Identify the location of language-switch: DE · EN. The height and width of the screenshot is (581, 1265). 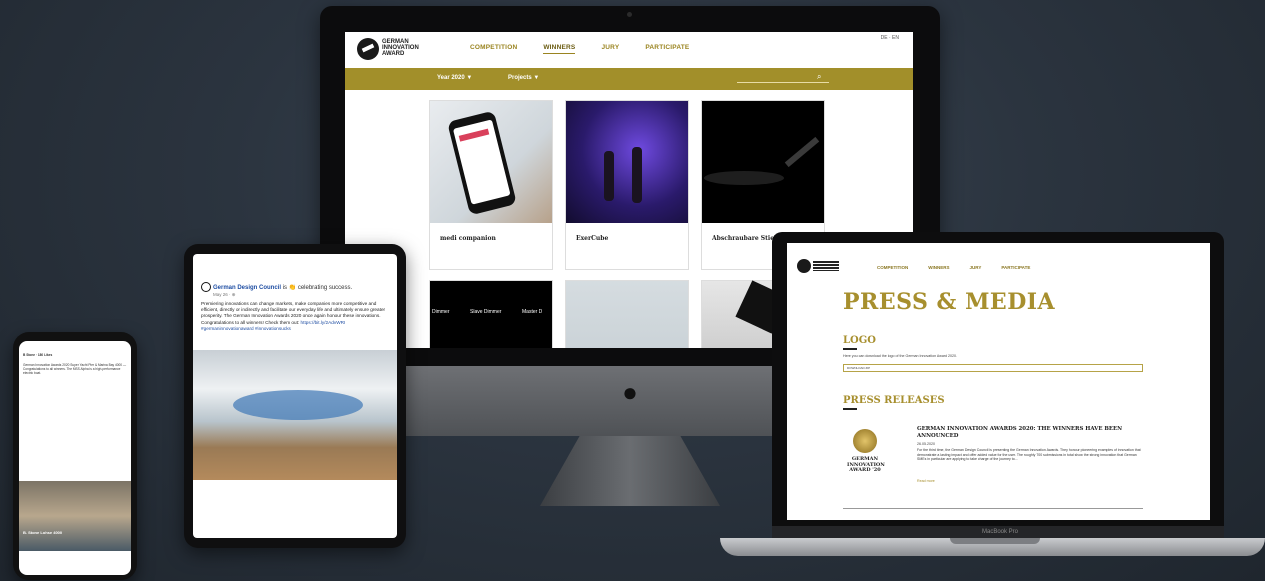
(890, 38).